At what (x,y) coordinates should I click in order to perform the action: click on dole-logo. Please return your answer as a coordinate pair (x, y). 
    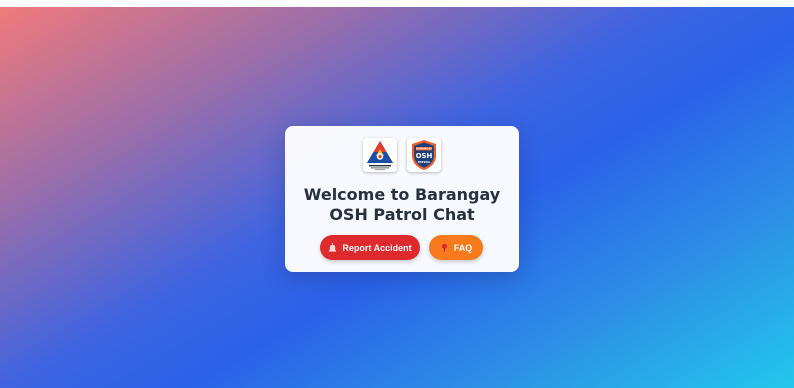
    Looking at the image, I should click on (380, 155).